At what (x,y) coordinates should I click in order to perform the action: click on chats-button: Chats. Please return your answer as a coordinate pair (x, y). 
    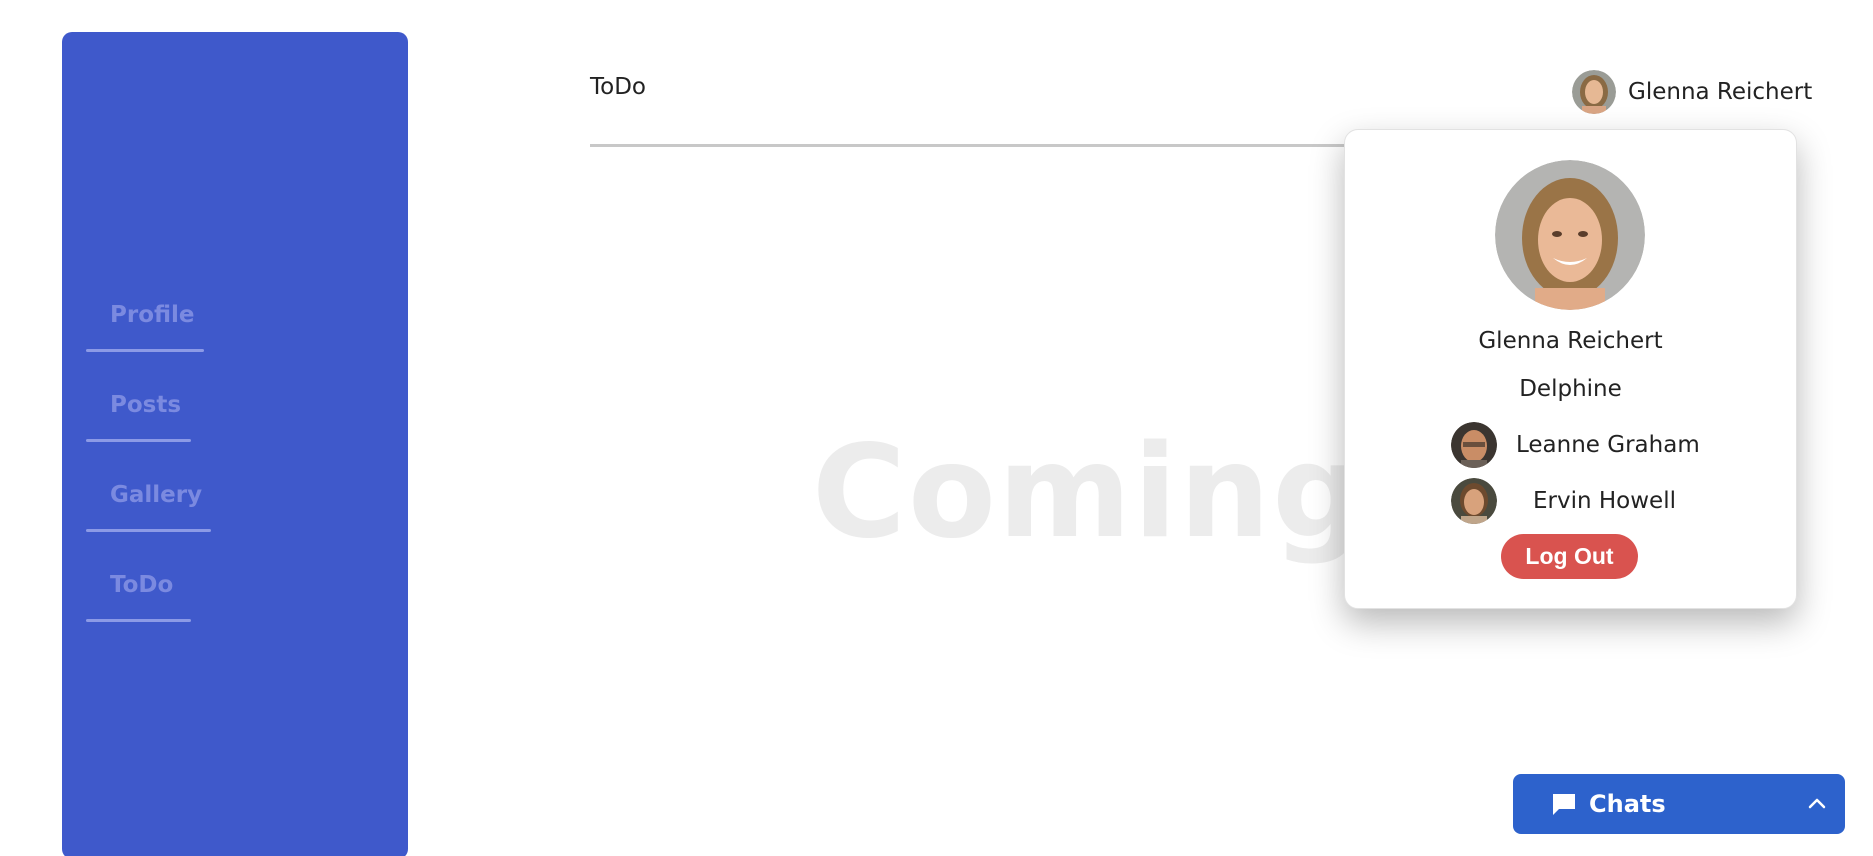
    Looking at the image, I should click on (1679, 804).